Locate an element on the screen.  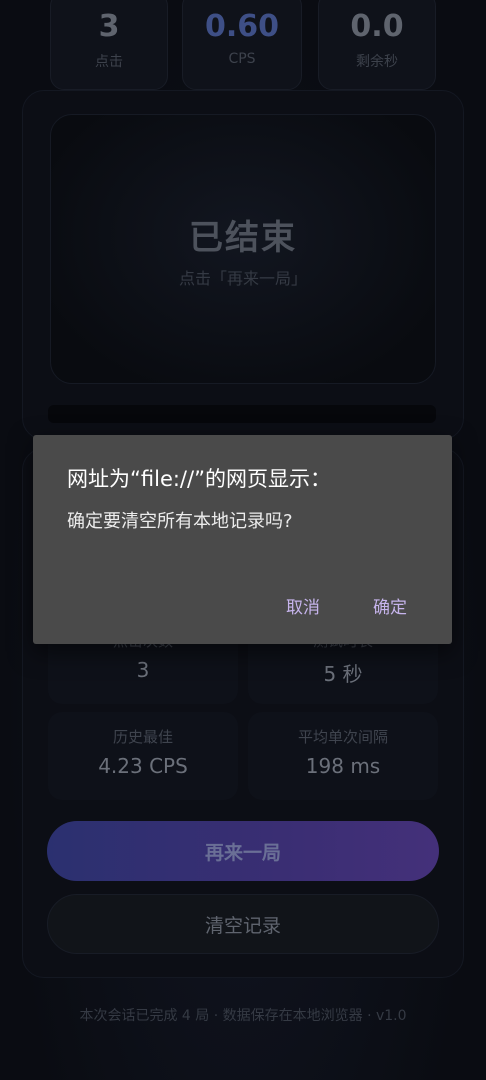
dialog-cancel-button: 取消 is located at coordinates (303, 605).